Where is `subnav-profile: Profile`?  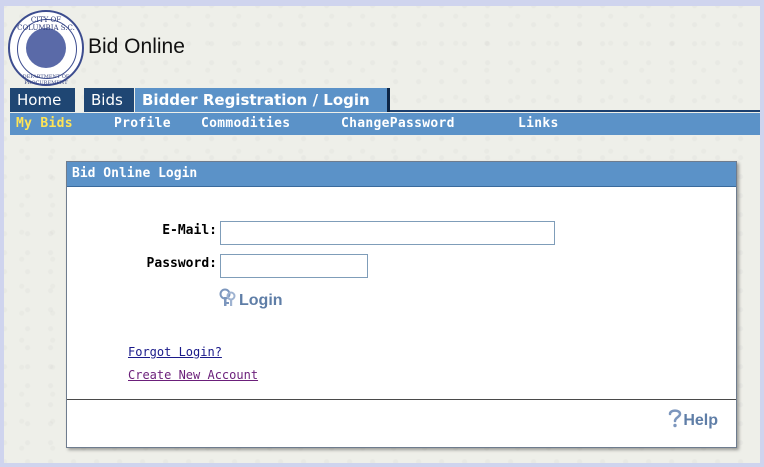
subnav-profile: Profile is located at coordinates (142, 123).